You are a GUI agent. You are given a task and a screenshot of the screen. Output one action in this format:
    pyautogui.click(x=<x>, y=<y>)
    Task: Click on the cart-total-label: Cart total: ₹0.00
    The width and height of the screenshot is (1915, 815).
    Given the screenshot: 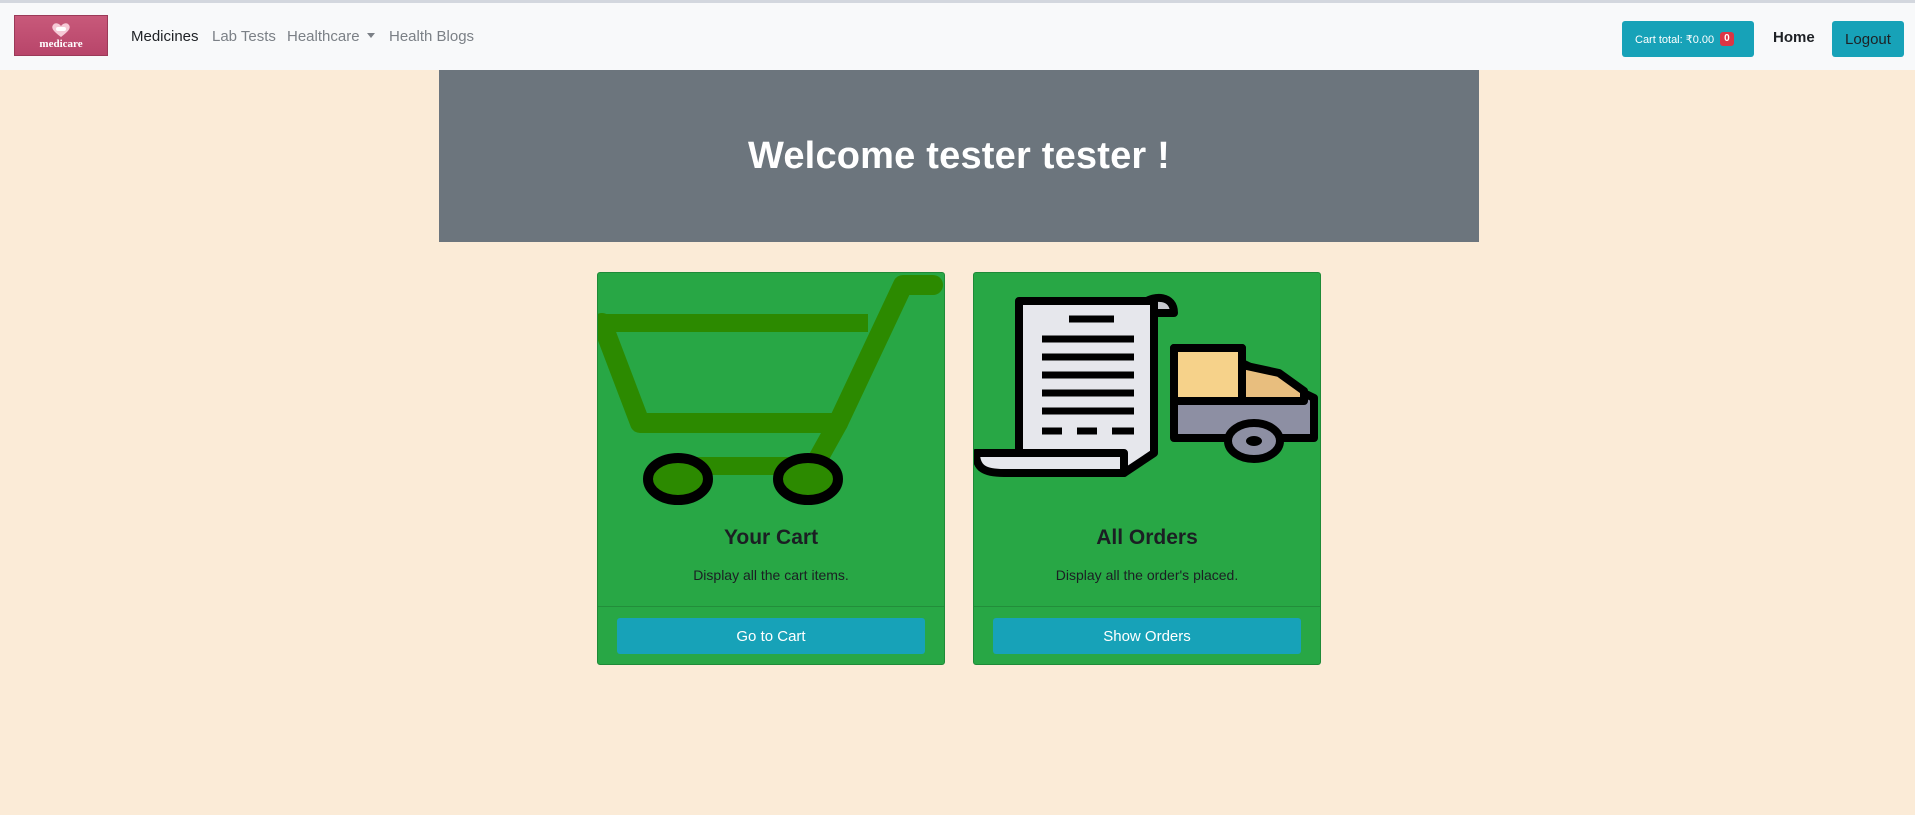 What is the action you would take?
    pyautogui.click(x=1675, y=39)
    